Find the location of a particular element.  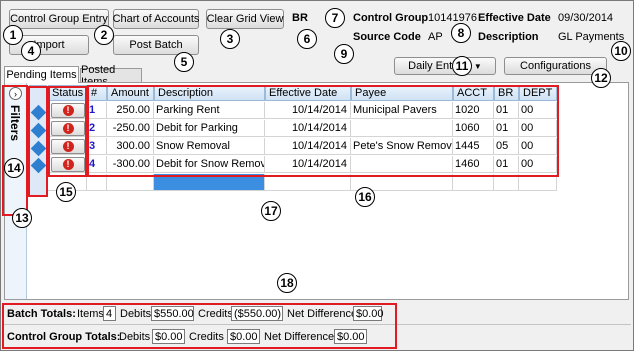

callout-marker: 17 is located at coordinates (271, 211).